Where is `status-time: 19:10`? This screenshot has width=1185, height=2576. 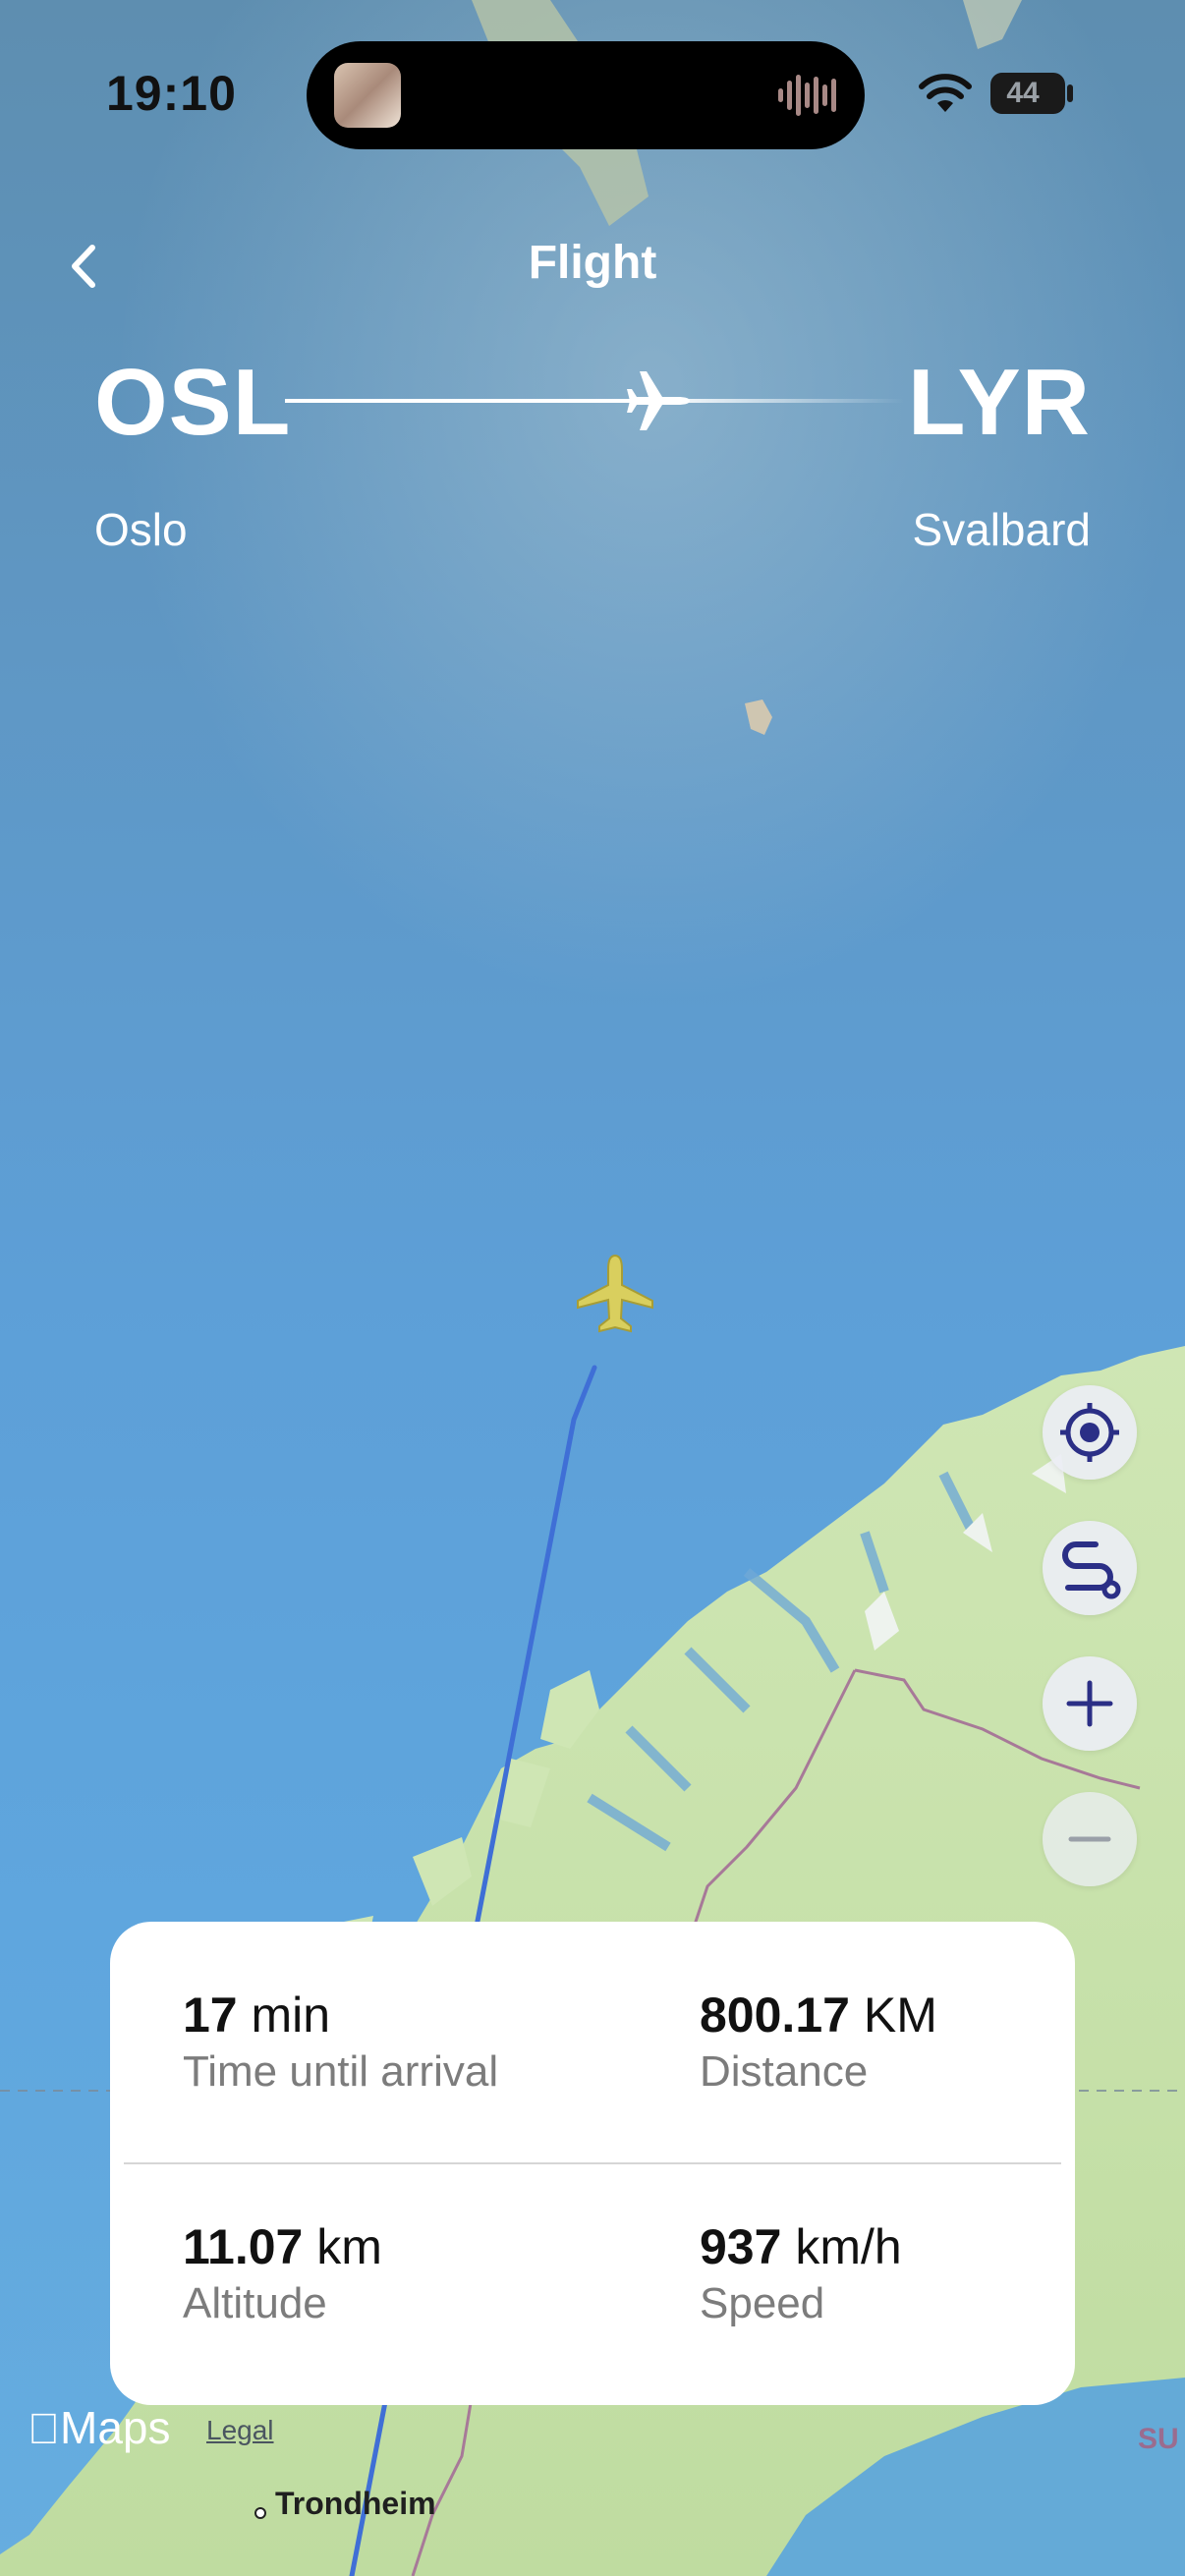
status-time: 19:10 is located at coordinates (171, 93).